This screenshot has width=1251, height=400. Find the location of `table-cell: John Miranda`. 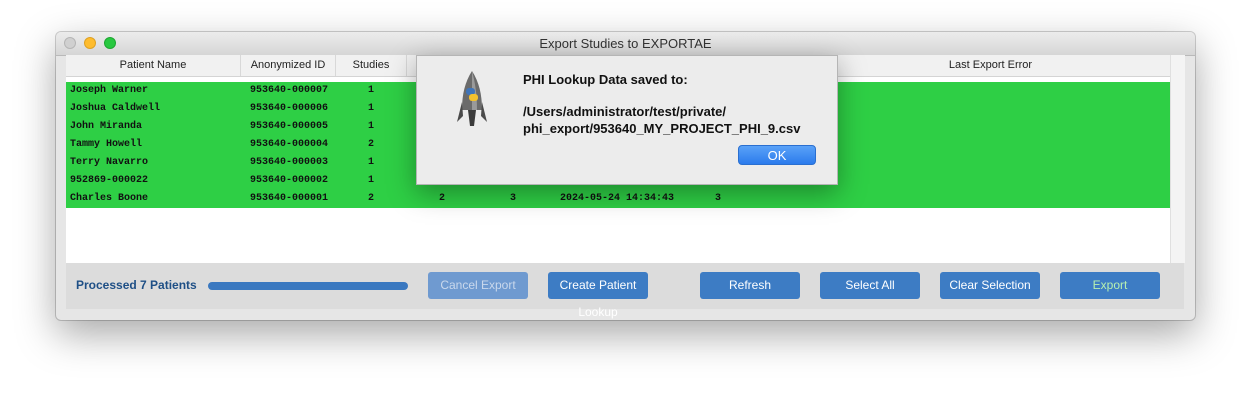

table-cell: John Miranda is located at coordinates (106, 126).